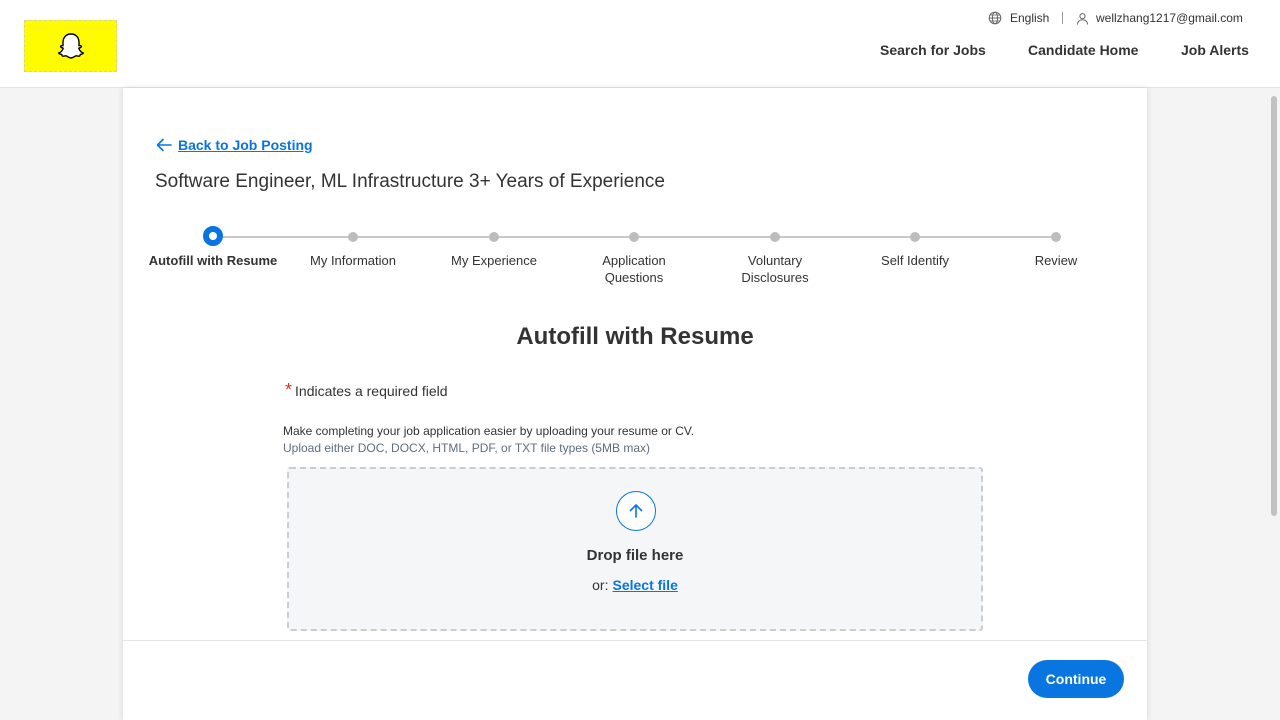 The width and height of the screenshot is (1280, 720). I want to click on nav-job-alerts: Job Alerts, so click(1215, 50).